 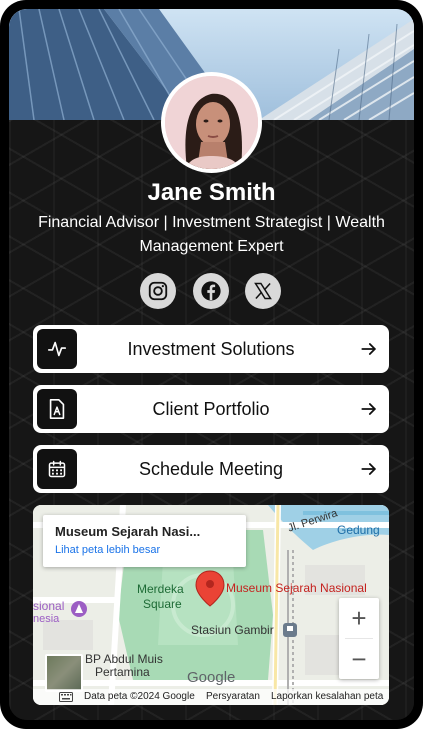 I want to click on instagram-button, so click(x=158, y=291).